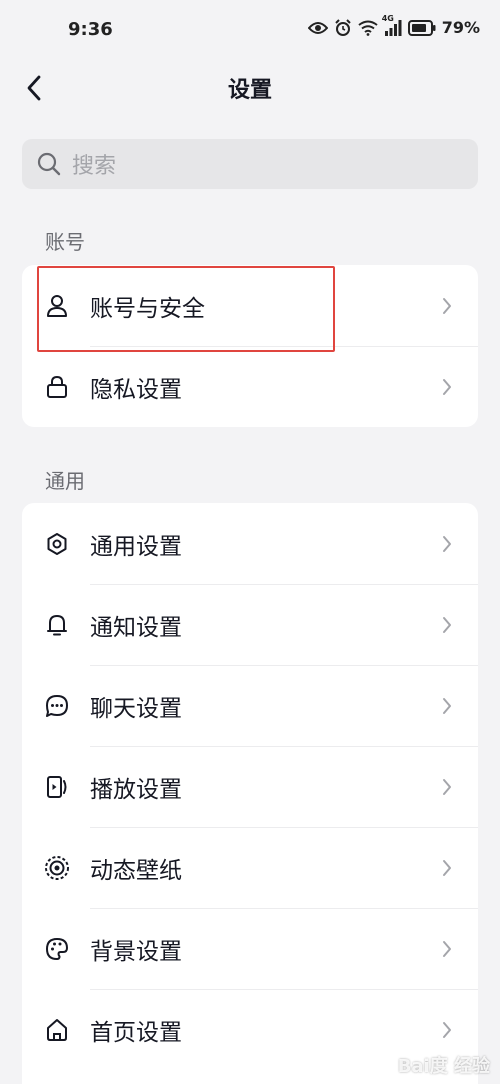 The height and width of the screenshot is (1084, 500). Describe the element at coordinates (136, 789) in the screenshot. I see `settings-item-label: 播放设置` at that location.